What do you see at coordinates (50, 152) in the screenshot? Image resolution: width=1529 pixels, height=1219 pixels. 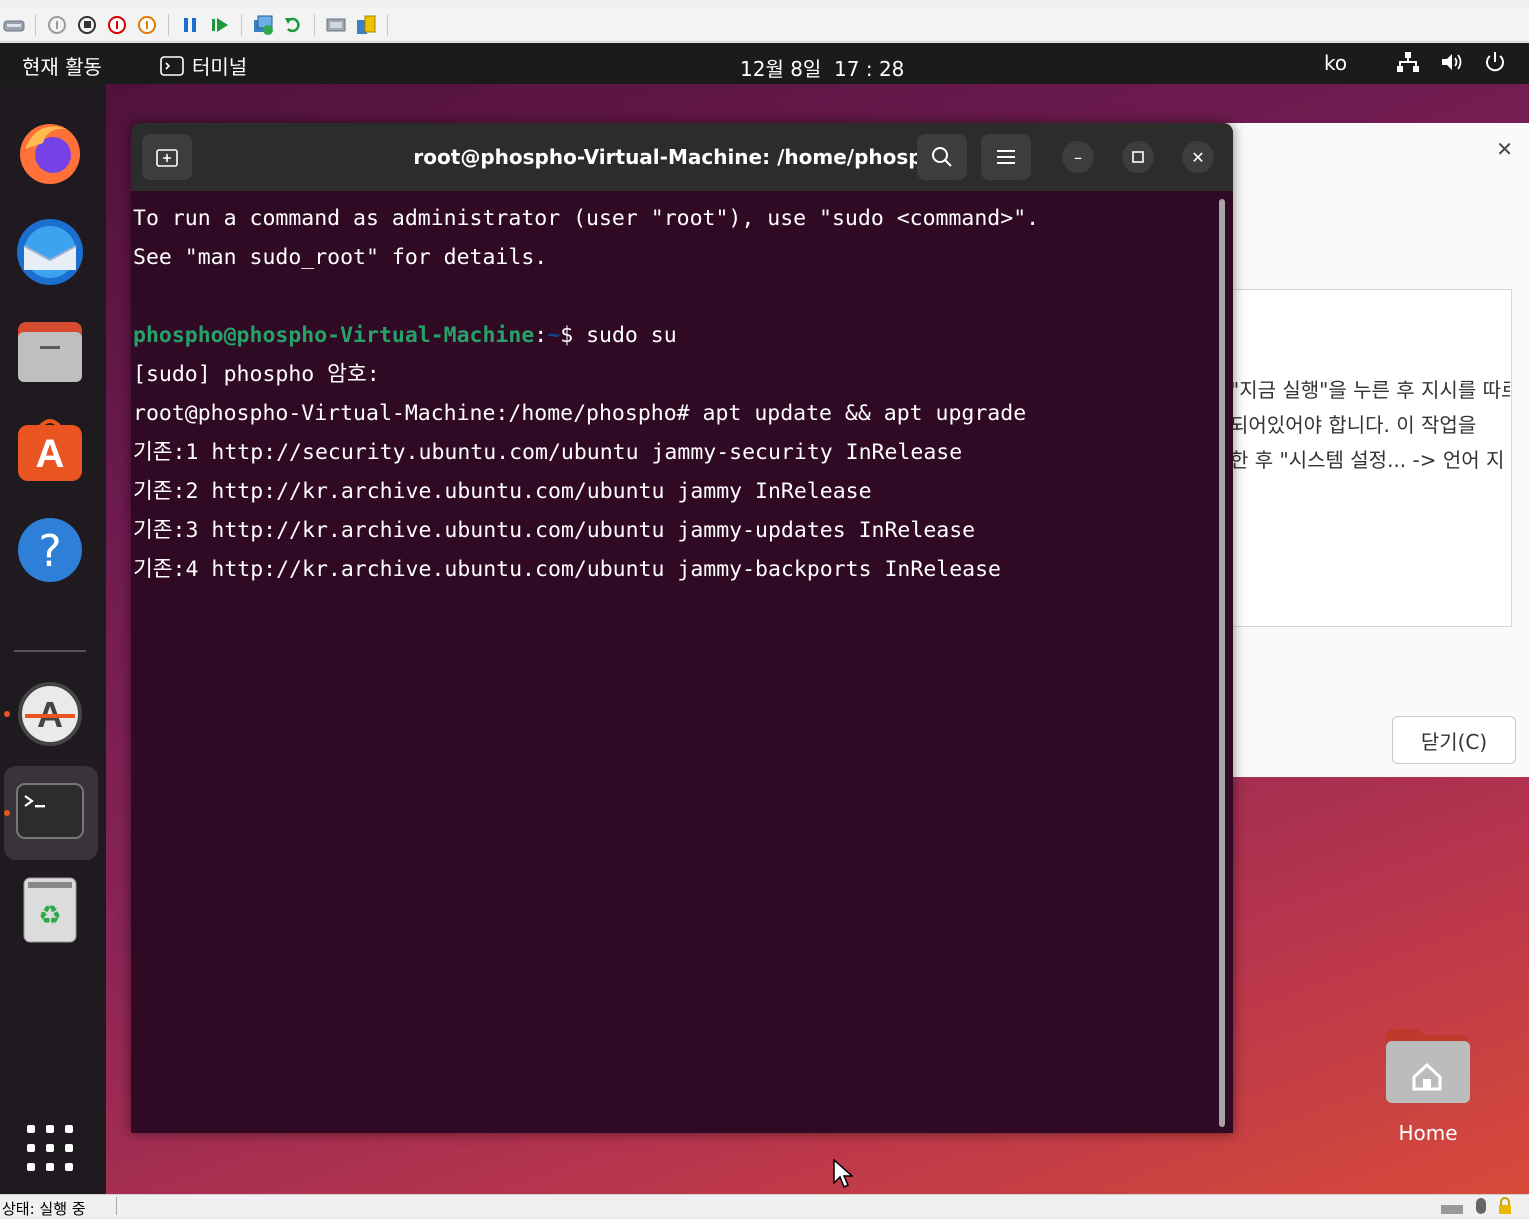 I see `firefox-icon` at bounding box center [50, 152].